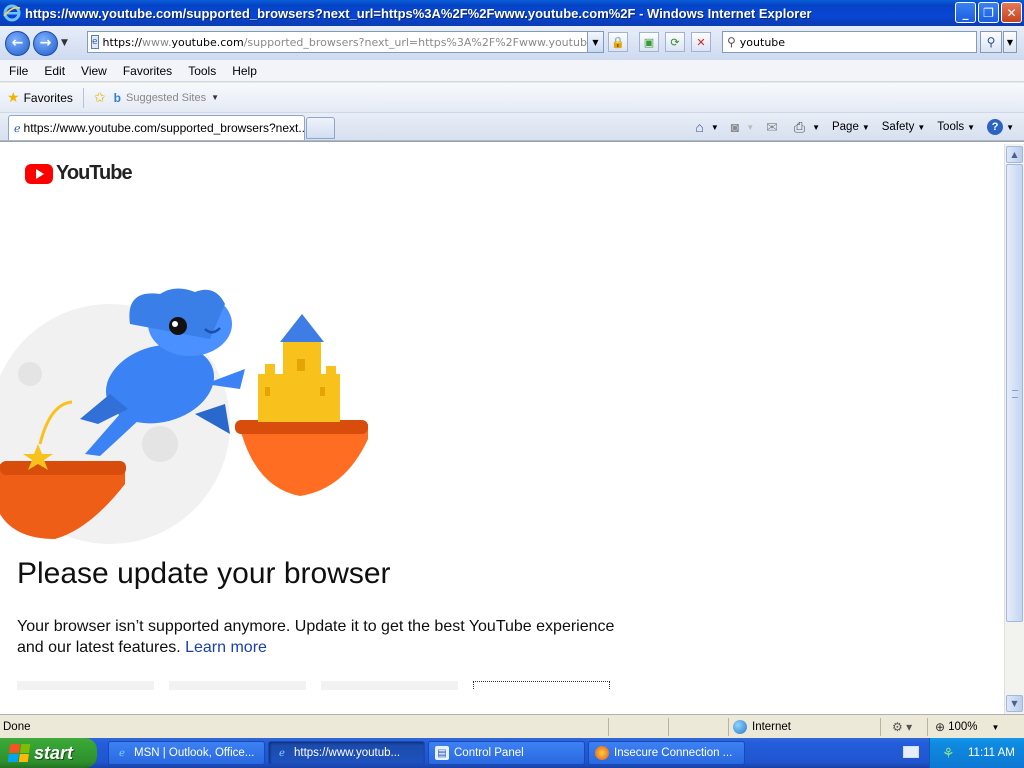 The width and height of the screenshot is (1024, 768). Describe the element at coordinates (512, 98) in the screenshot. I see `favorites-bar: ★ Favorites ✩ b Suggested Sites ▼` at that location.